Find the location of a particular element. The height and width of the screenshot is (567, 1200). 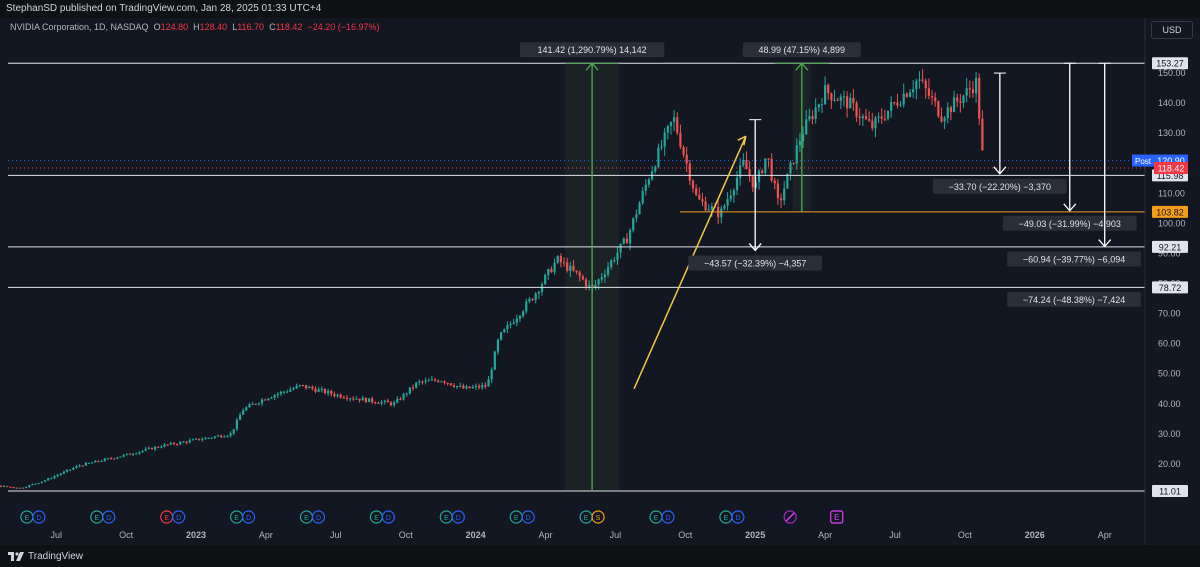

x-tick-label: Apr is located at coordinates (266, 535).